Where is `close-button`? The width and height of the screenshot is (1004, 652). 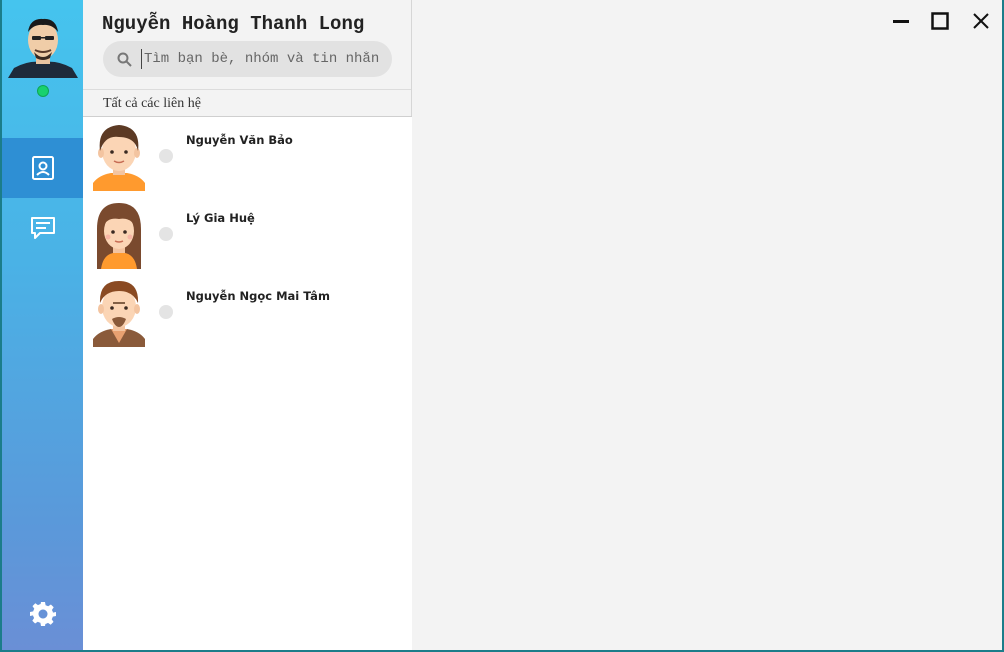
close-button is located at coordinates (981, 21).